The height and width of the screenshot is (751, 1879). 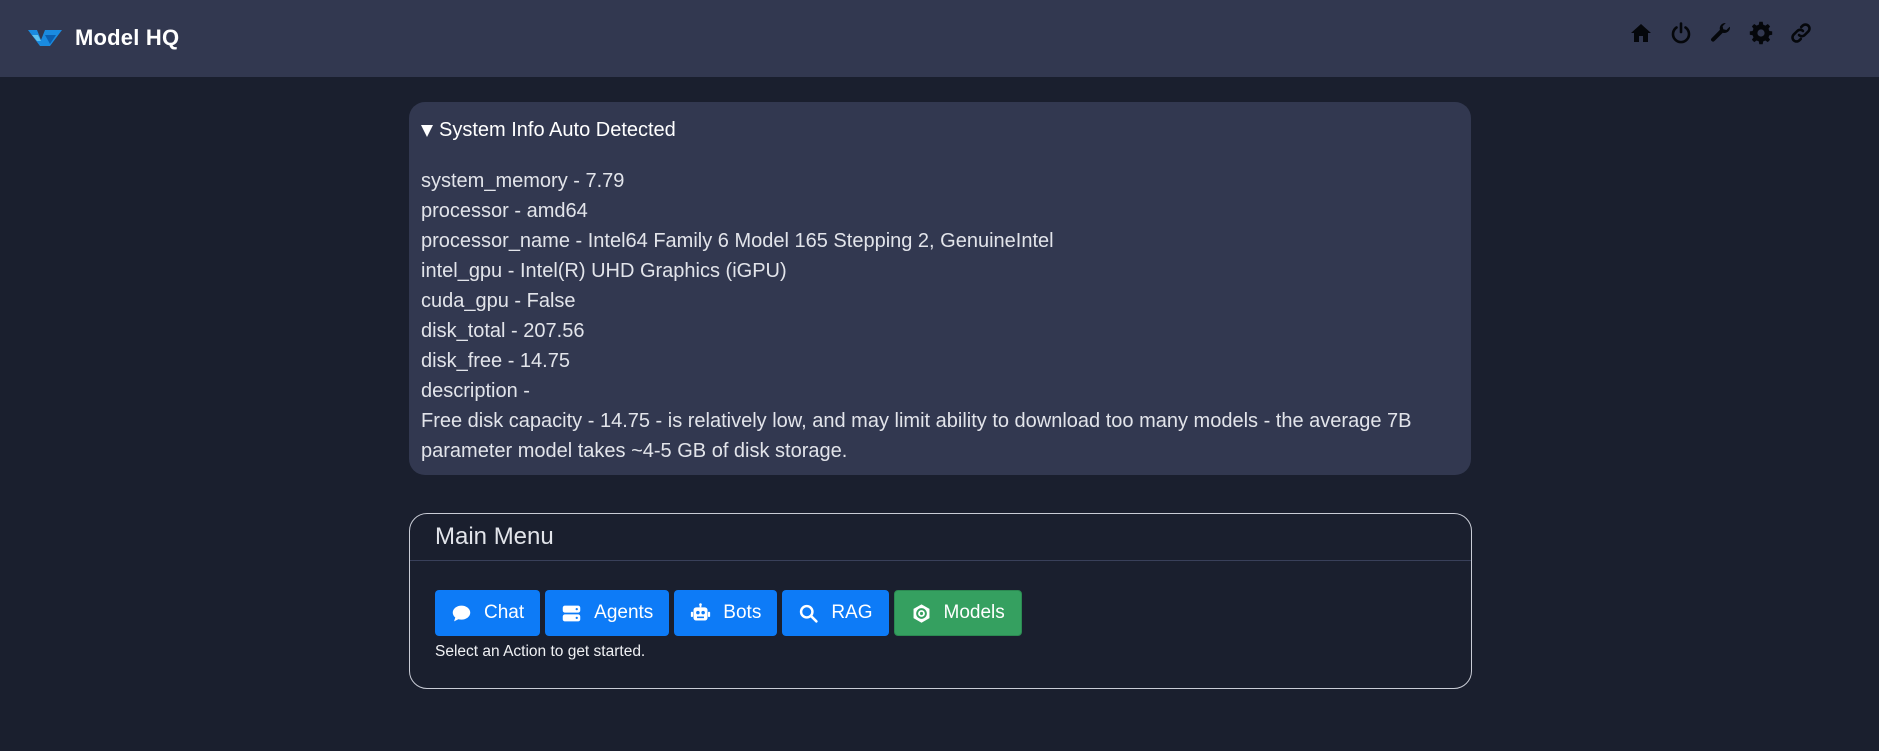 What do you see at coordinates (127, 37) in the screenshot?
I see `app-title: Model HQ` at bounding box center [127, 37].